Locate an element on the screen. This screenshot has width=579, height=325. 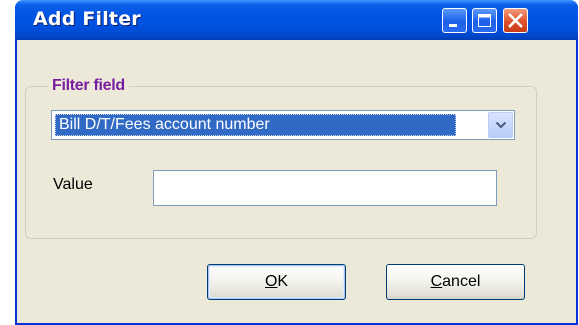
close-button is located at coordinates (515, 20).